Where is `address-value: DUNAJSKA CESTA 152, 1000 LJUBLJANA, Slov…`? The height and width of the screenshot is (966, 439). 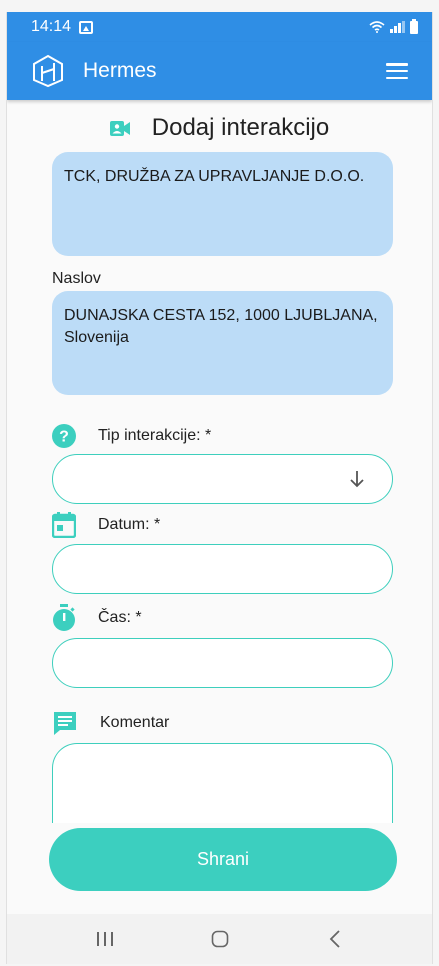 address-value: DUNAJSKA CESTA 152, 1000 LJUBLJANA, Slov… is located at coordinates (221, 326).